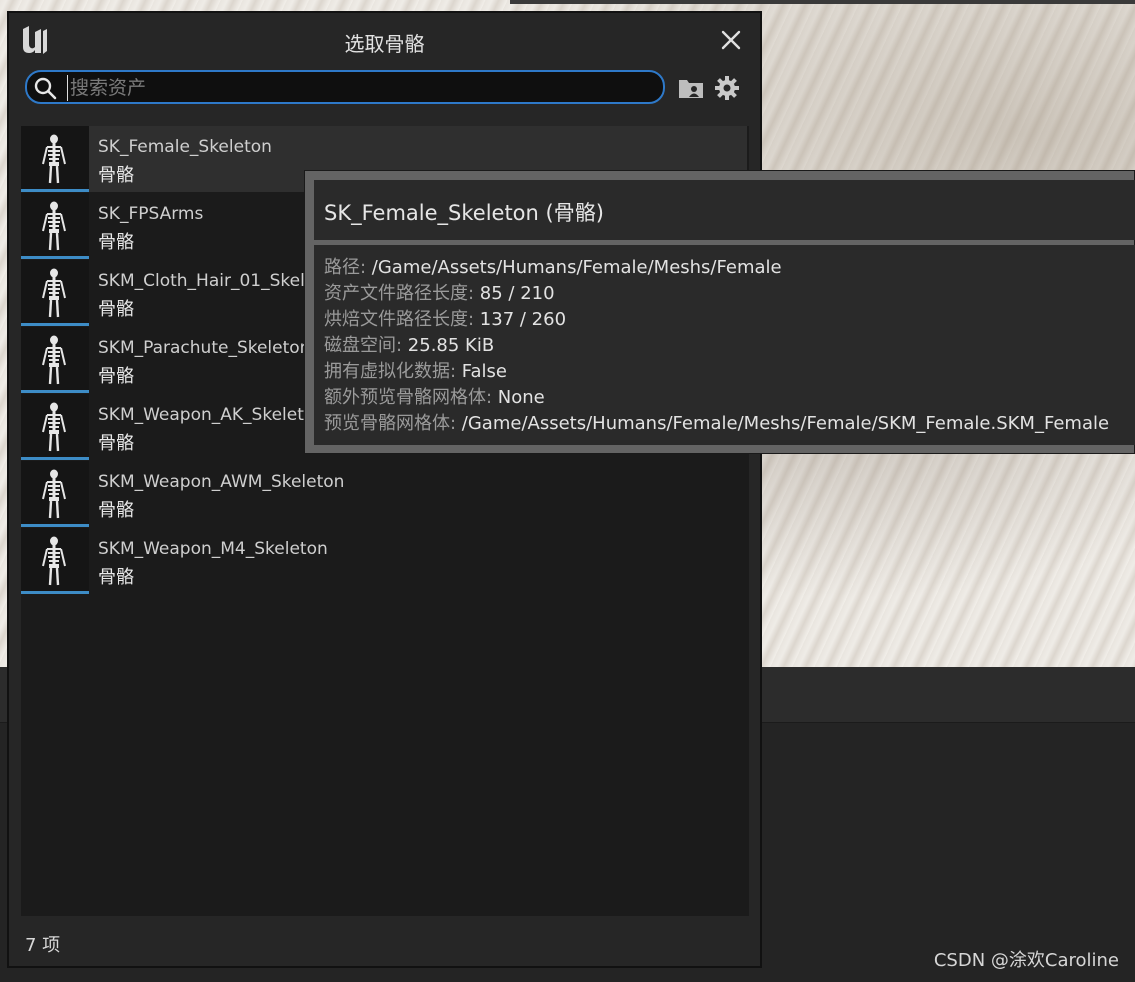 This screenshot has width=1135, height=982. I want to click on tooltip-key: 烘焙文件路径长度:, so click(402, 319).